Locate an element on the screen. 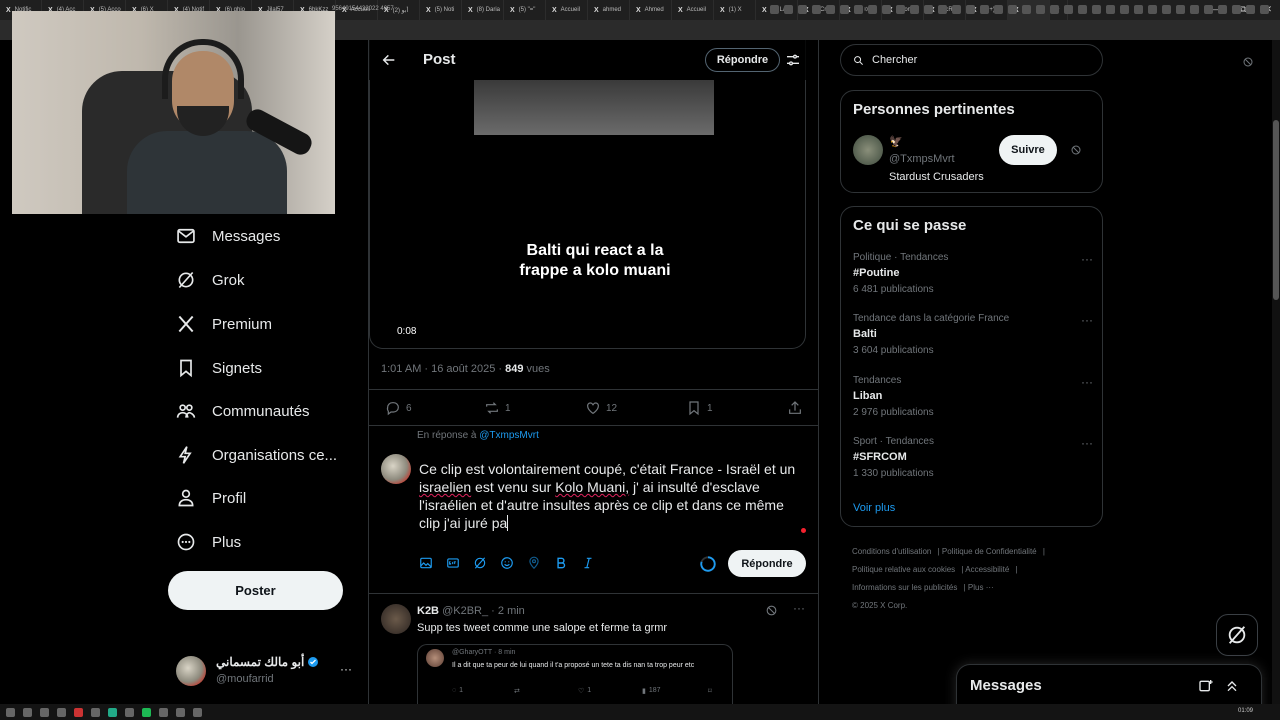 The height and width of the screenshot is (720, 1280). search-icon is located at coordinates (27, 712).